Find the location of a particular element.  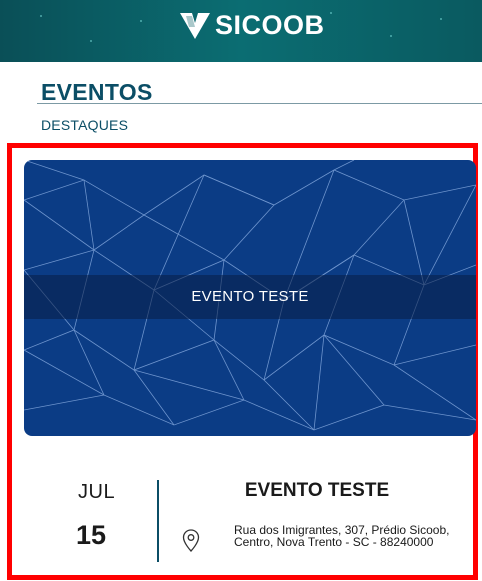

sicoob-logo-icon is located at coordinates (195, 25).